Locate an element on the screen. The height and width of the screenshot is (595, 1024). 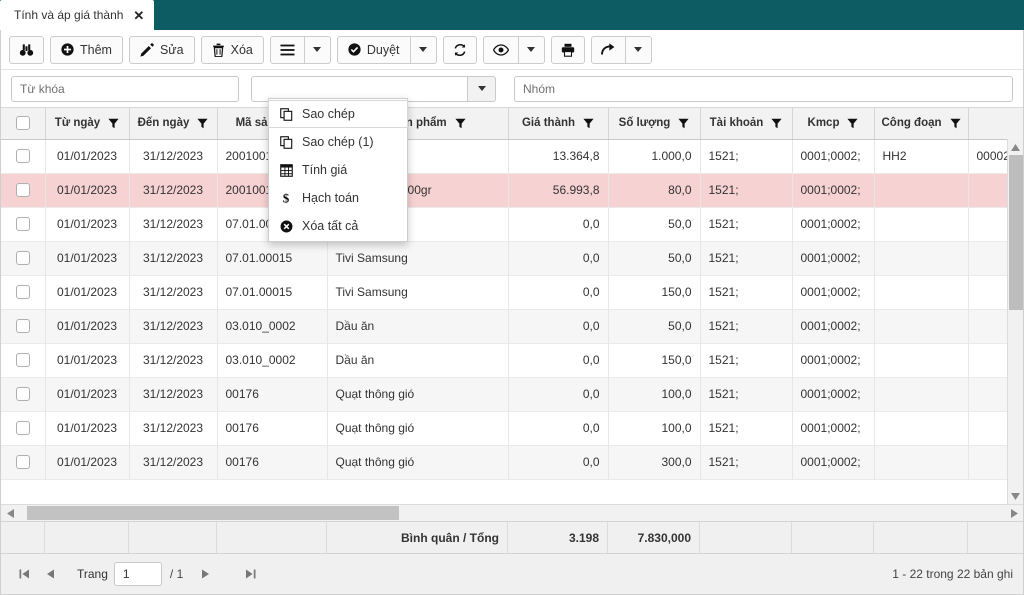
menu-item-t-nh-gi: Tính giá is located at coordinates (338, 170).